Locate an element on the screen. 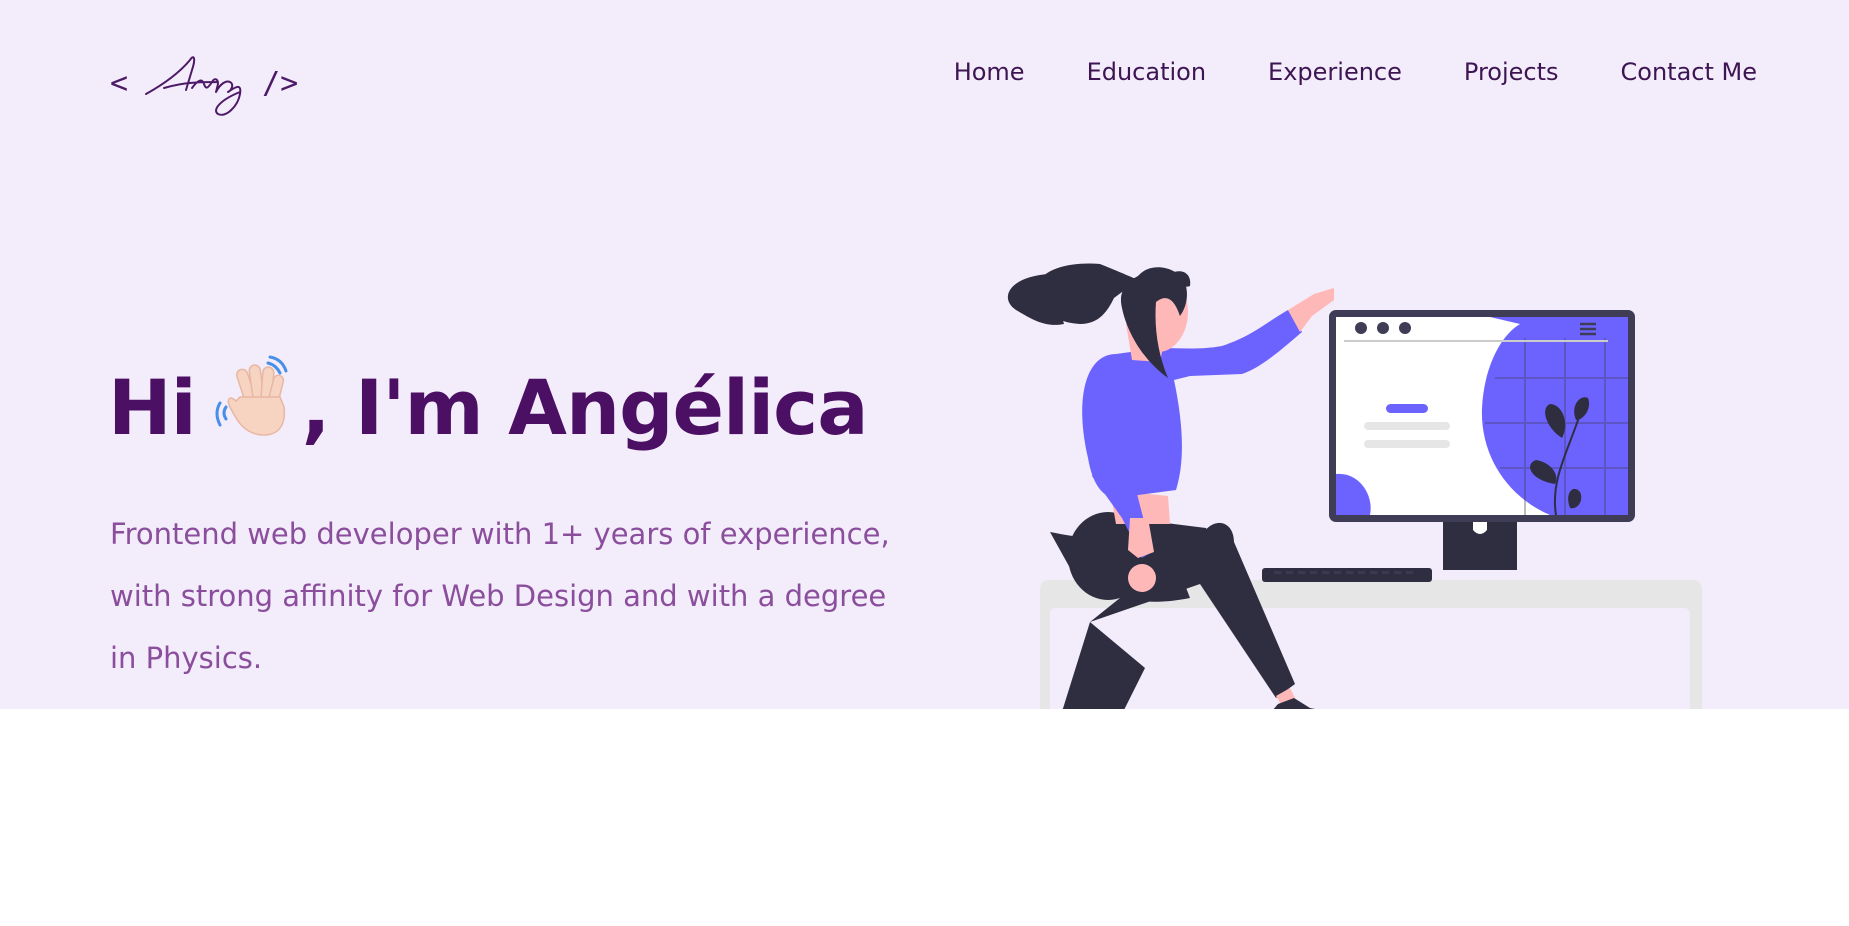 This screenshot has width=1849, height=926. nav-education: Education is located at coordinates (1146, 72).